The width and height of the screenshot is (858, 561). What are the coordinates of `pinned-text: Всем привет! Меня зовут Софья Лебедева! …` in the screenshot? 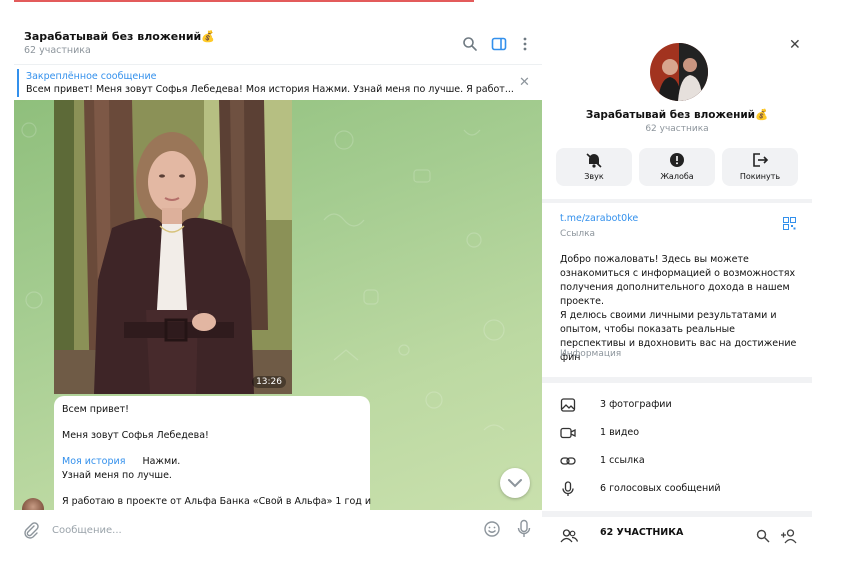 It's located at (270, 89).